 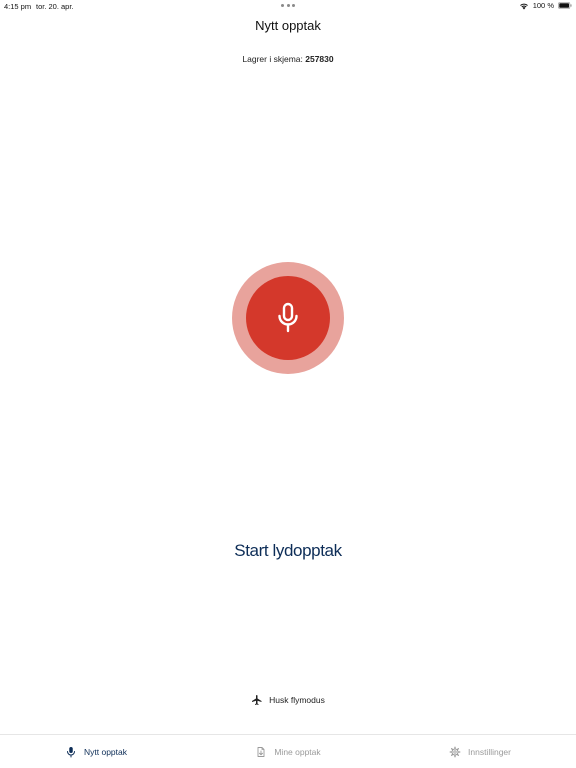 I want to click on tab-my-recordings: Mine opptak, so click(x=288, y=751).